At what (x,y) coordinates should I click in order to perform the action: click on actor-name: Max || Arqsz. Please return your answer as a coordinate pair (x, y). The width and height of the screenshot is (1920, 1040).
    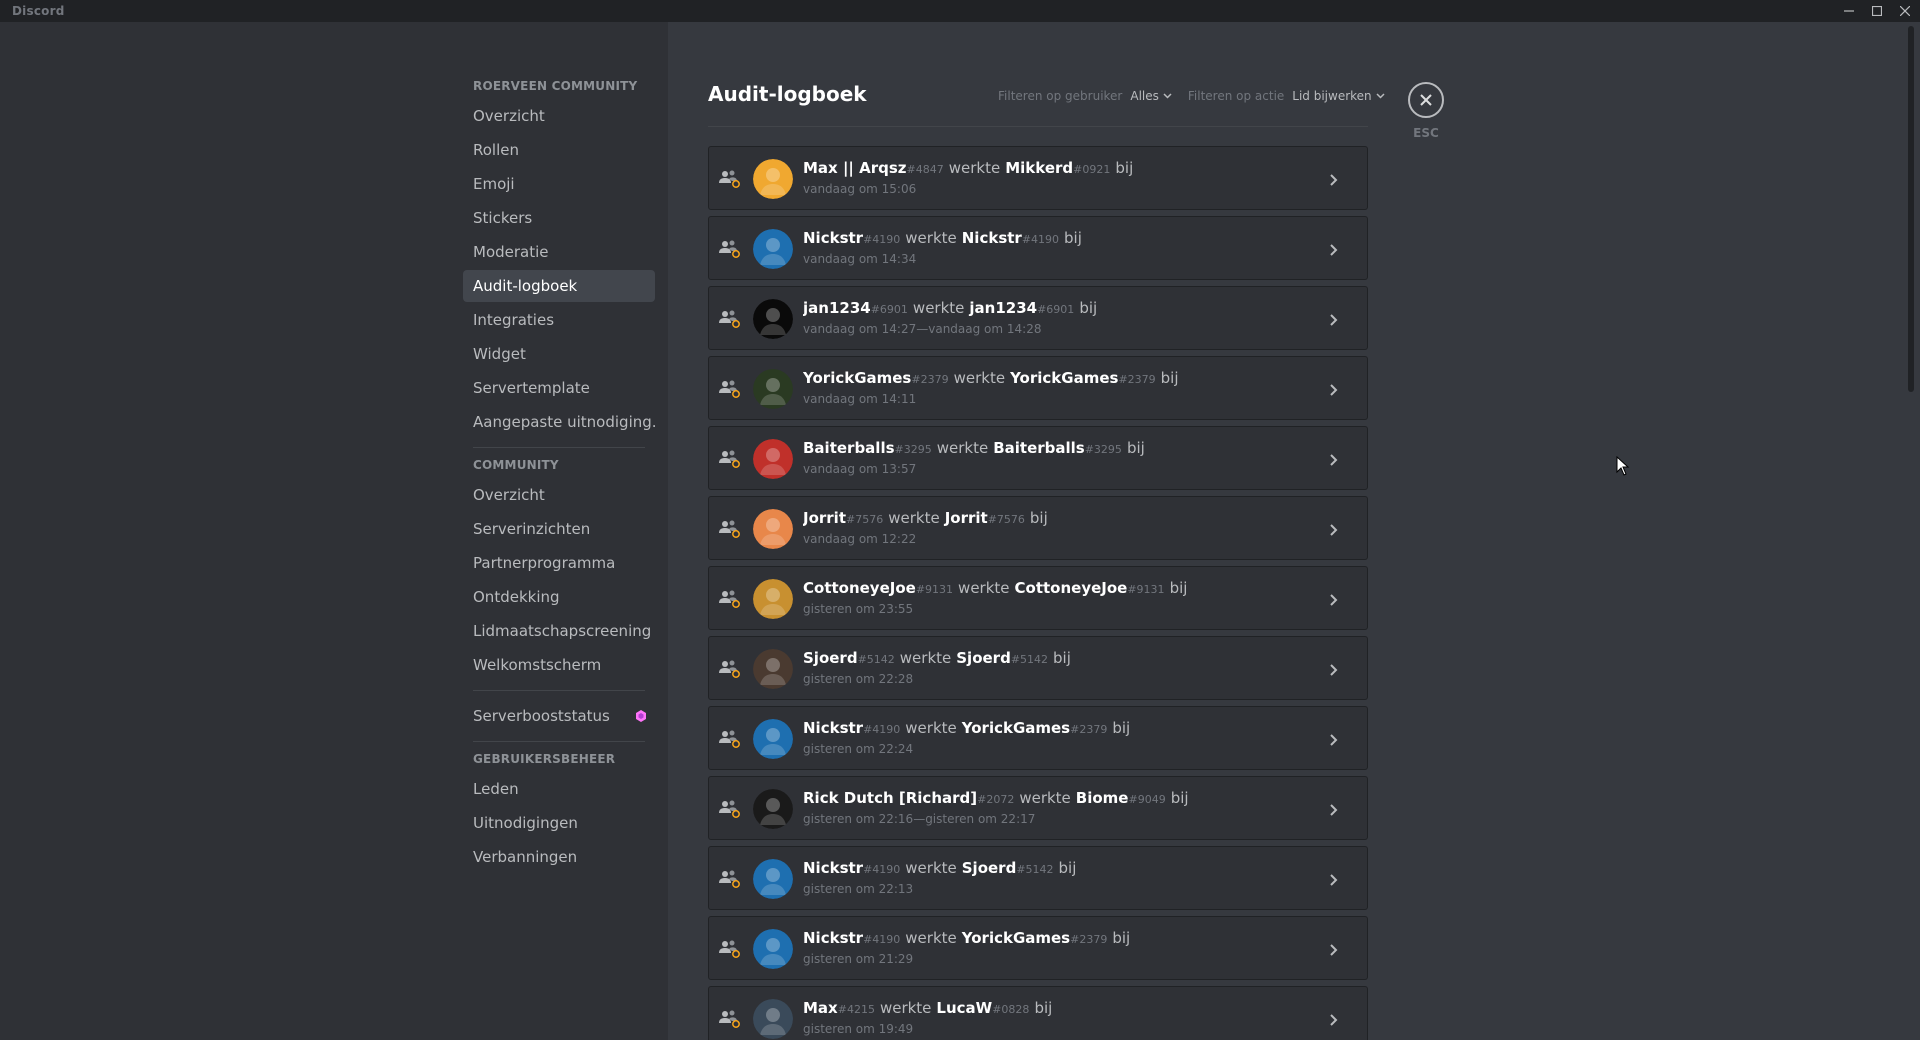
    Looking at the image, I should click on (855, 168).